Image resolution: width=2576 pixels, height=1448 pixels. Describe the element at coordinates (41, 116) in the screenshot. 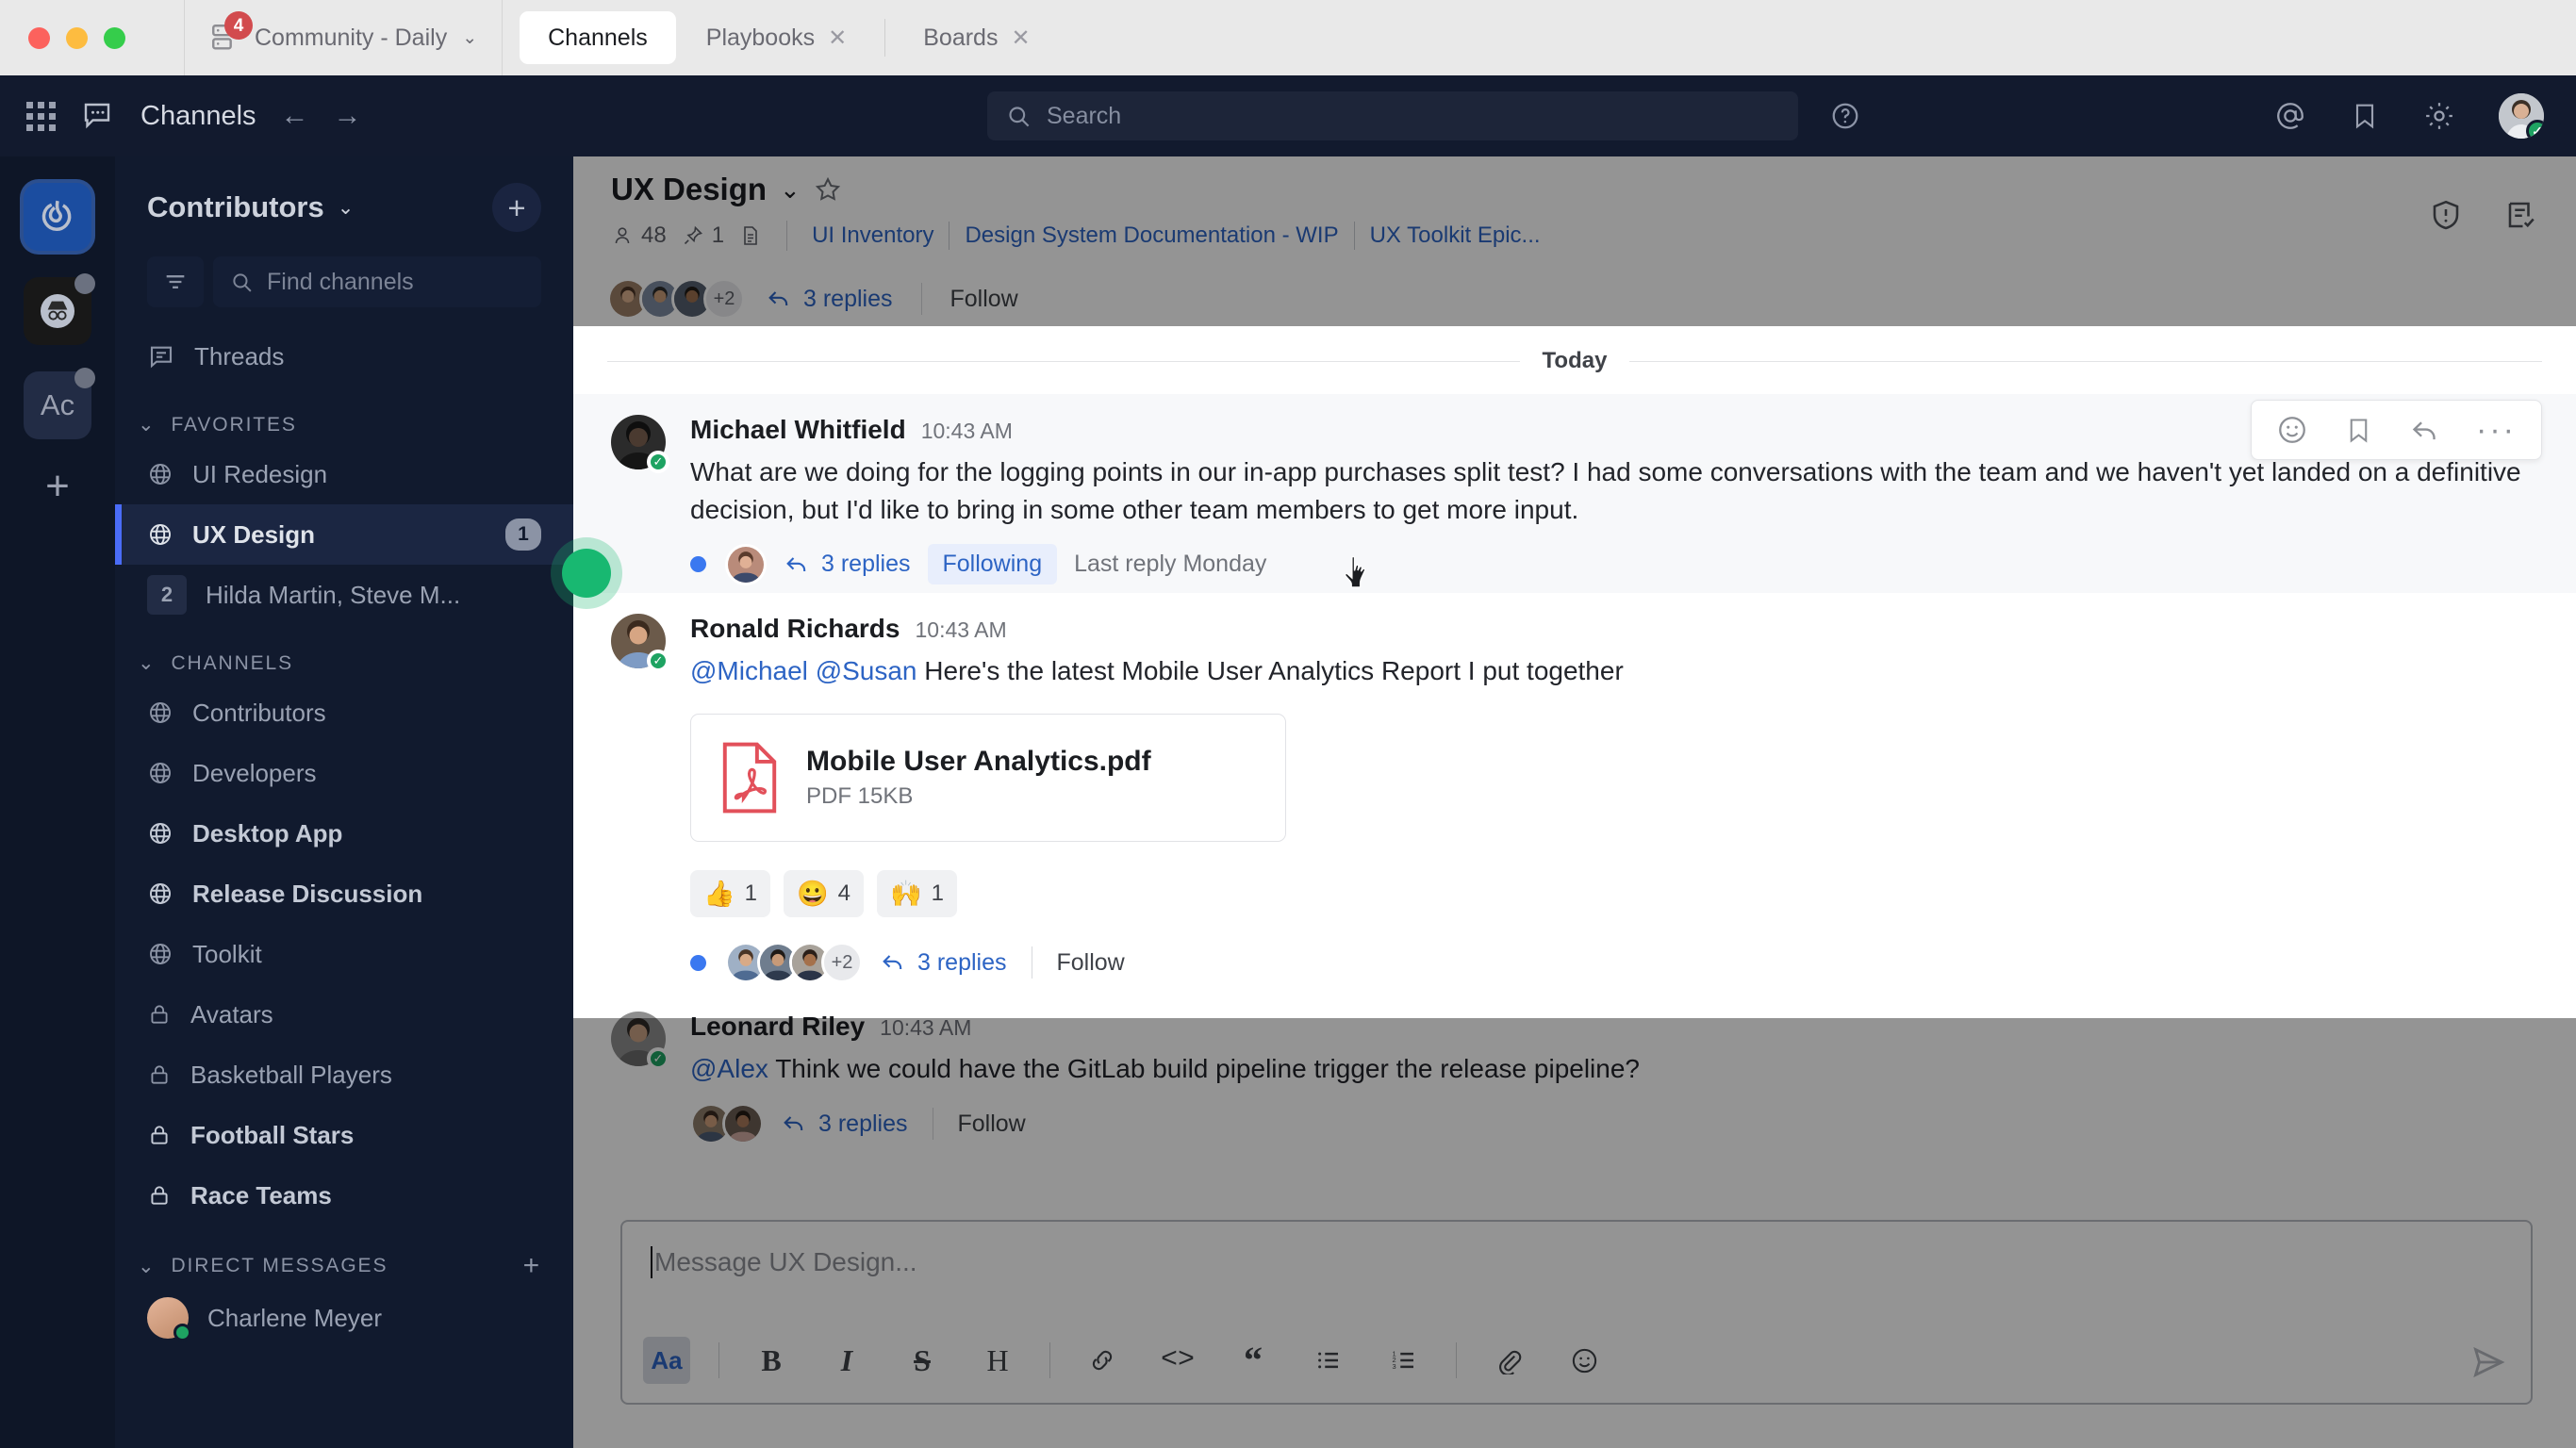

I see `grid-icon` at that location.